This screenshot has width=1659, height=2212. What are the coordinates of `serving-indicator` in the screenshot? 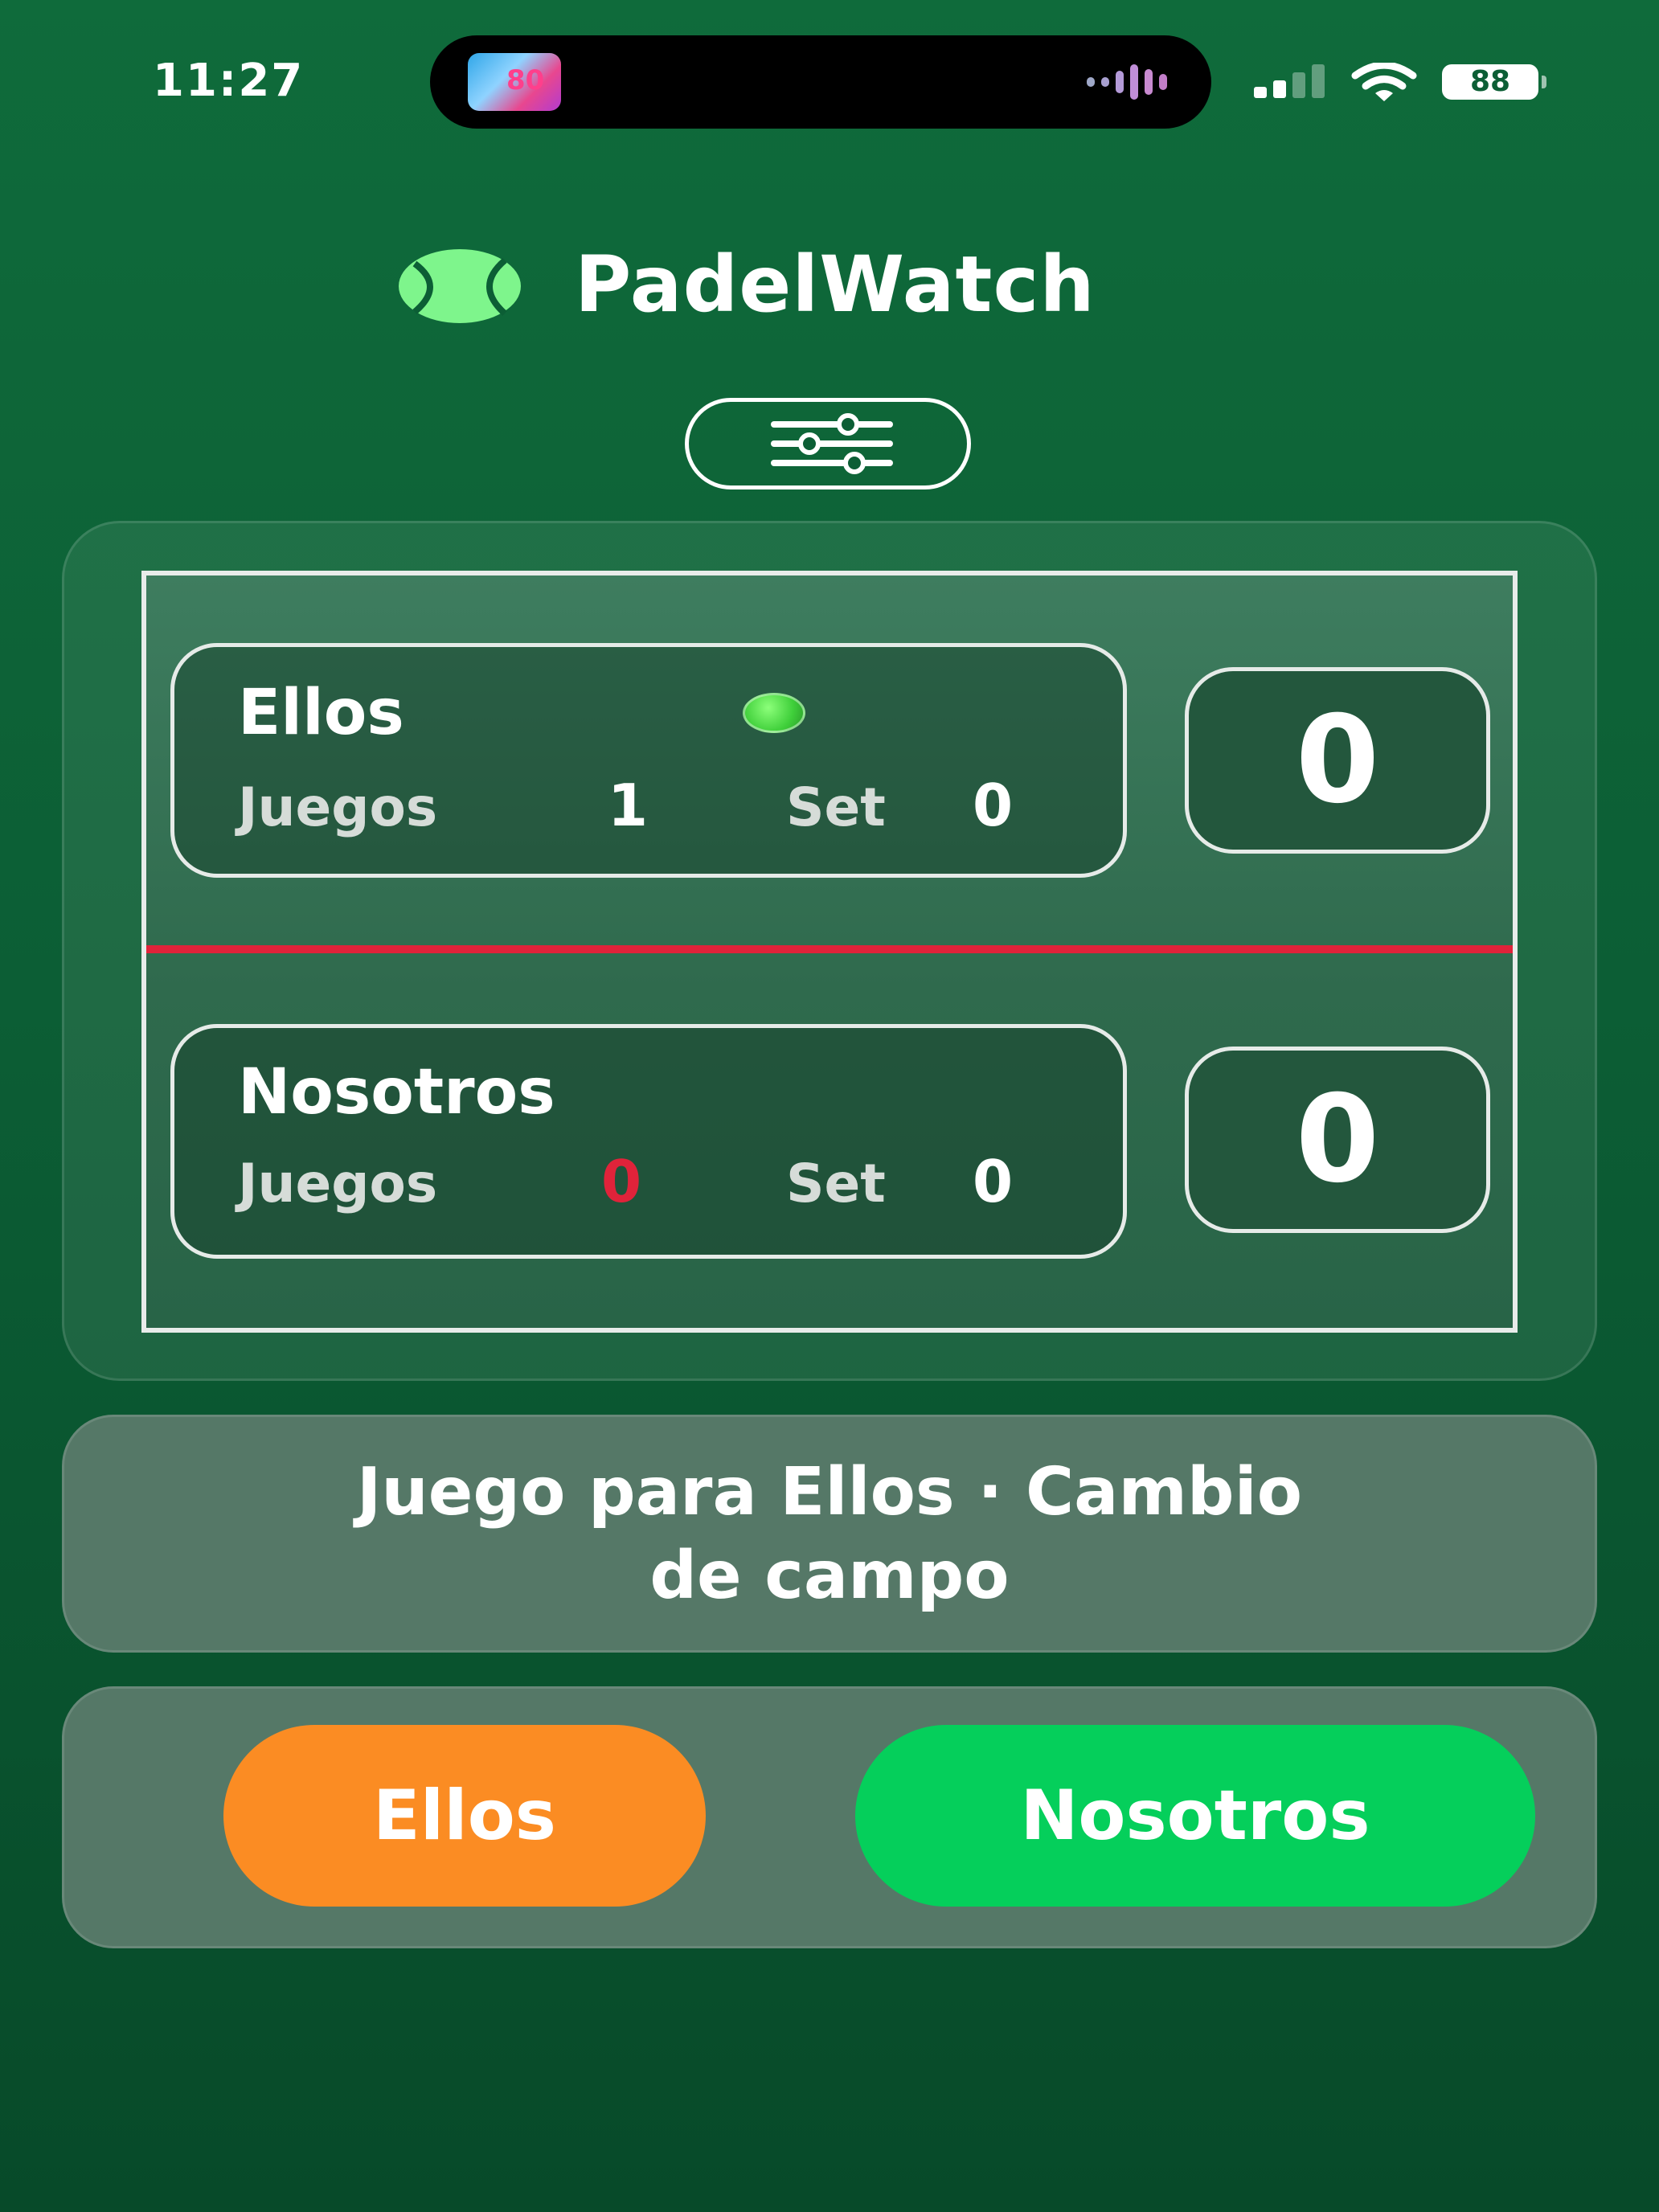 It's located at (774, 713).